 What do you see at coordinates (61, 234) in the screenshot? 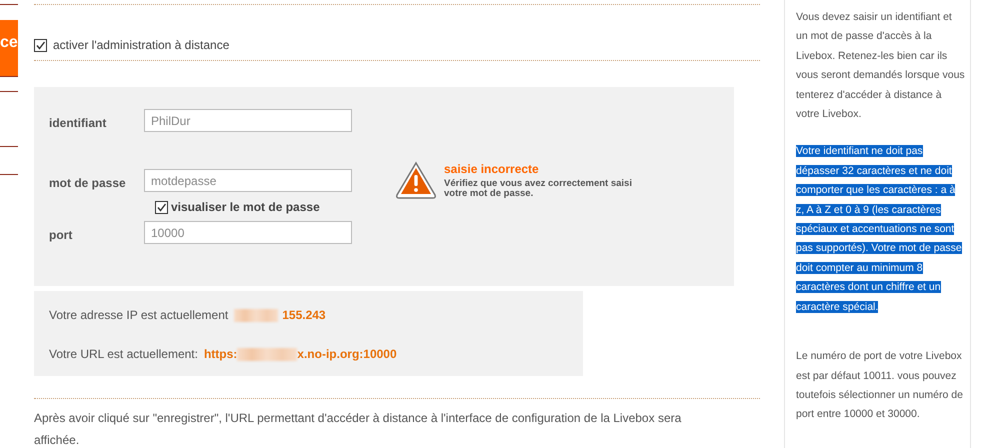
I see `field-label: port` at bounding box center [61, 234].